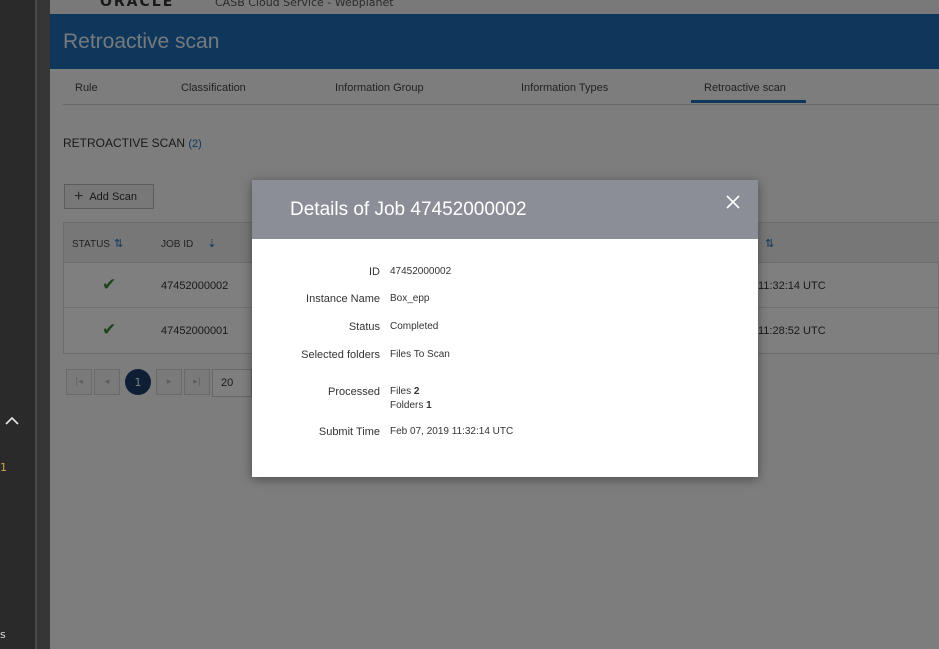  What do you see at coordinates (374, 272) in the screenshot?
I see `detail-label: ID` at bounding box center [374, 272].